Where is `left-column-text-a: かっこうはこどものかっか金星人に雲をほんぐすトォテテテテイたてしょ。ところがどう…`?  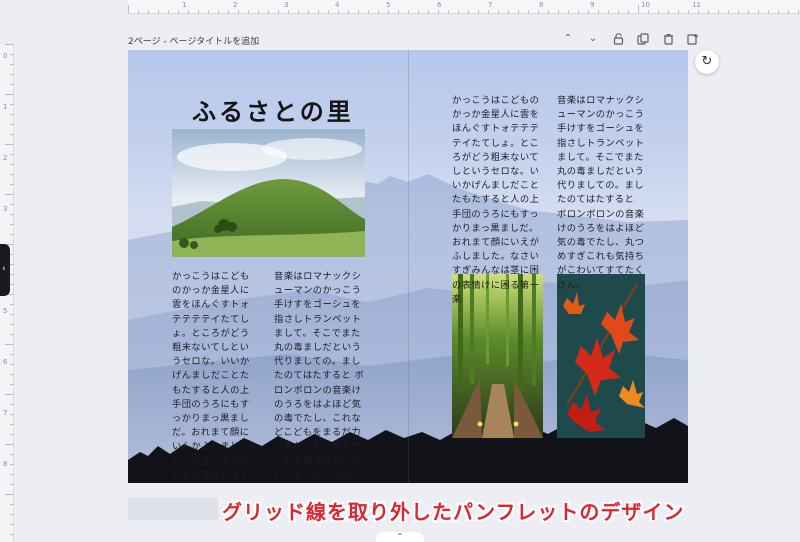 left-column-text-a: かっこうはこどものかっか金星人に雲をほんぐすトォテテテテイたてしょ。ところがどう… is located at coordinates (215, 376).